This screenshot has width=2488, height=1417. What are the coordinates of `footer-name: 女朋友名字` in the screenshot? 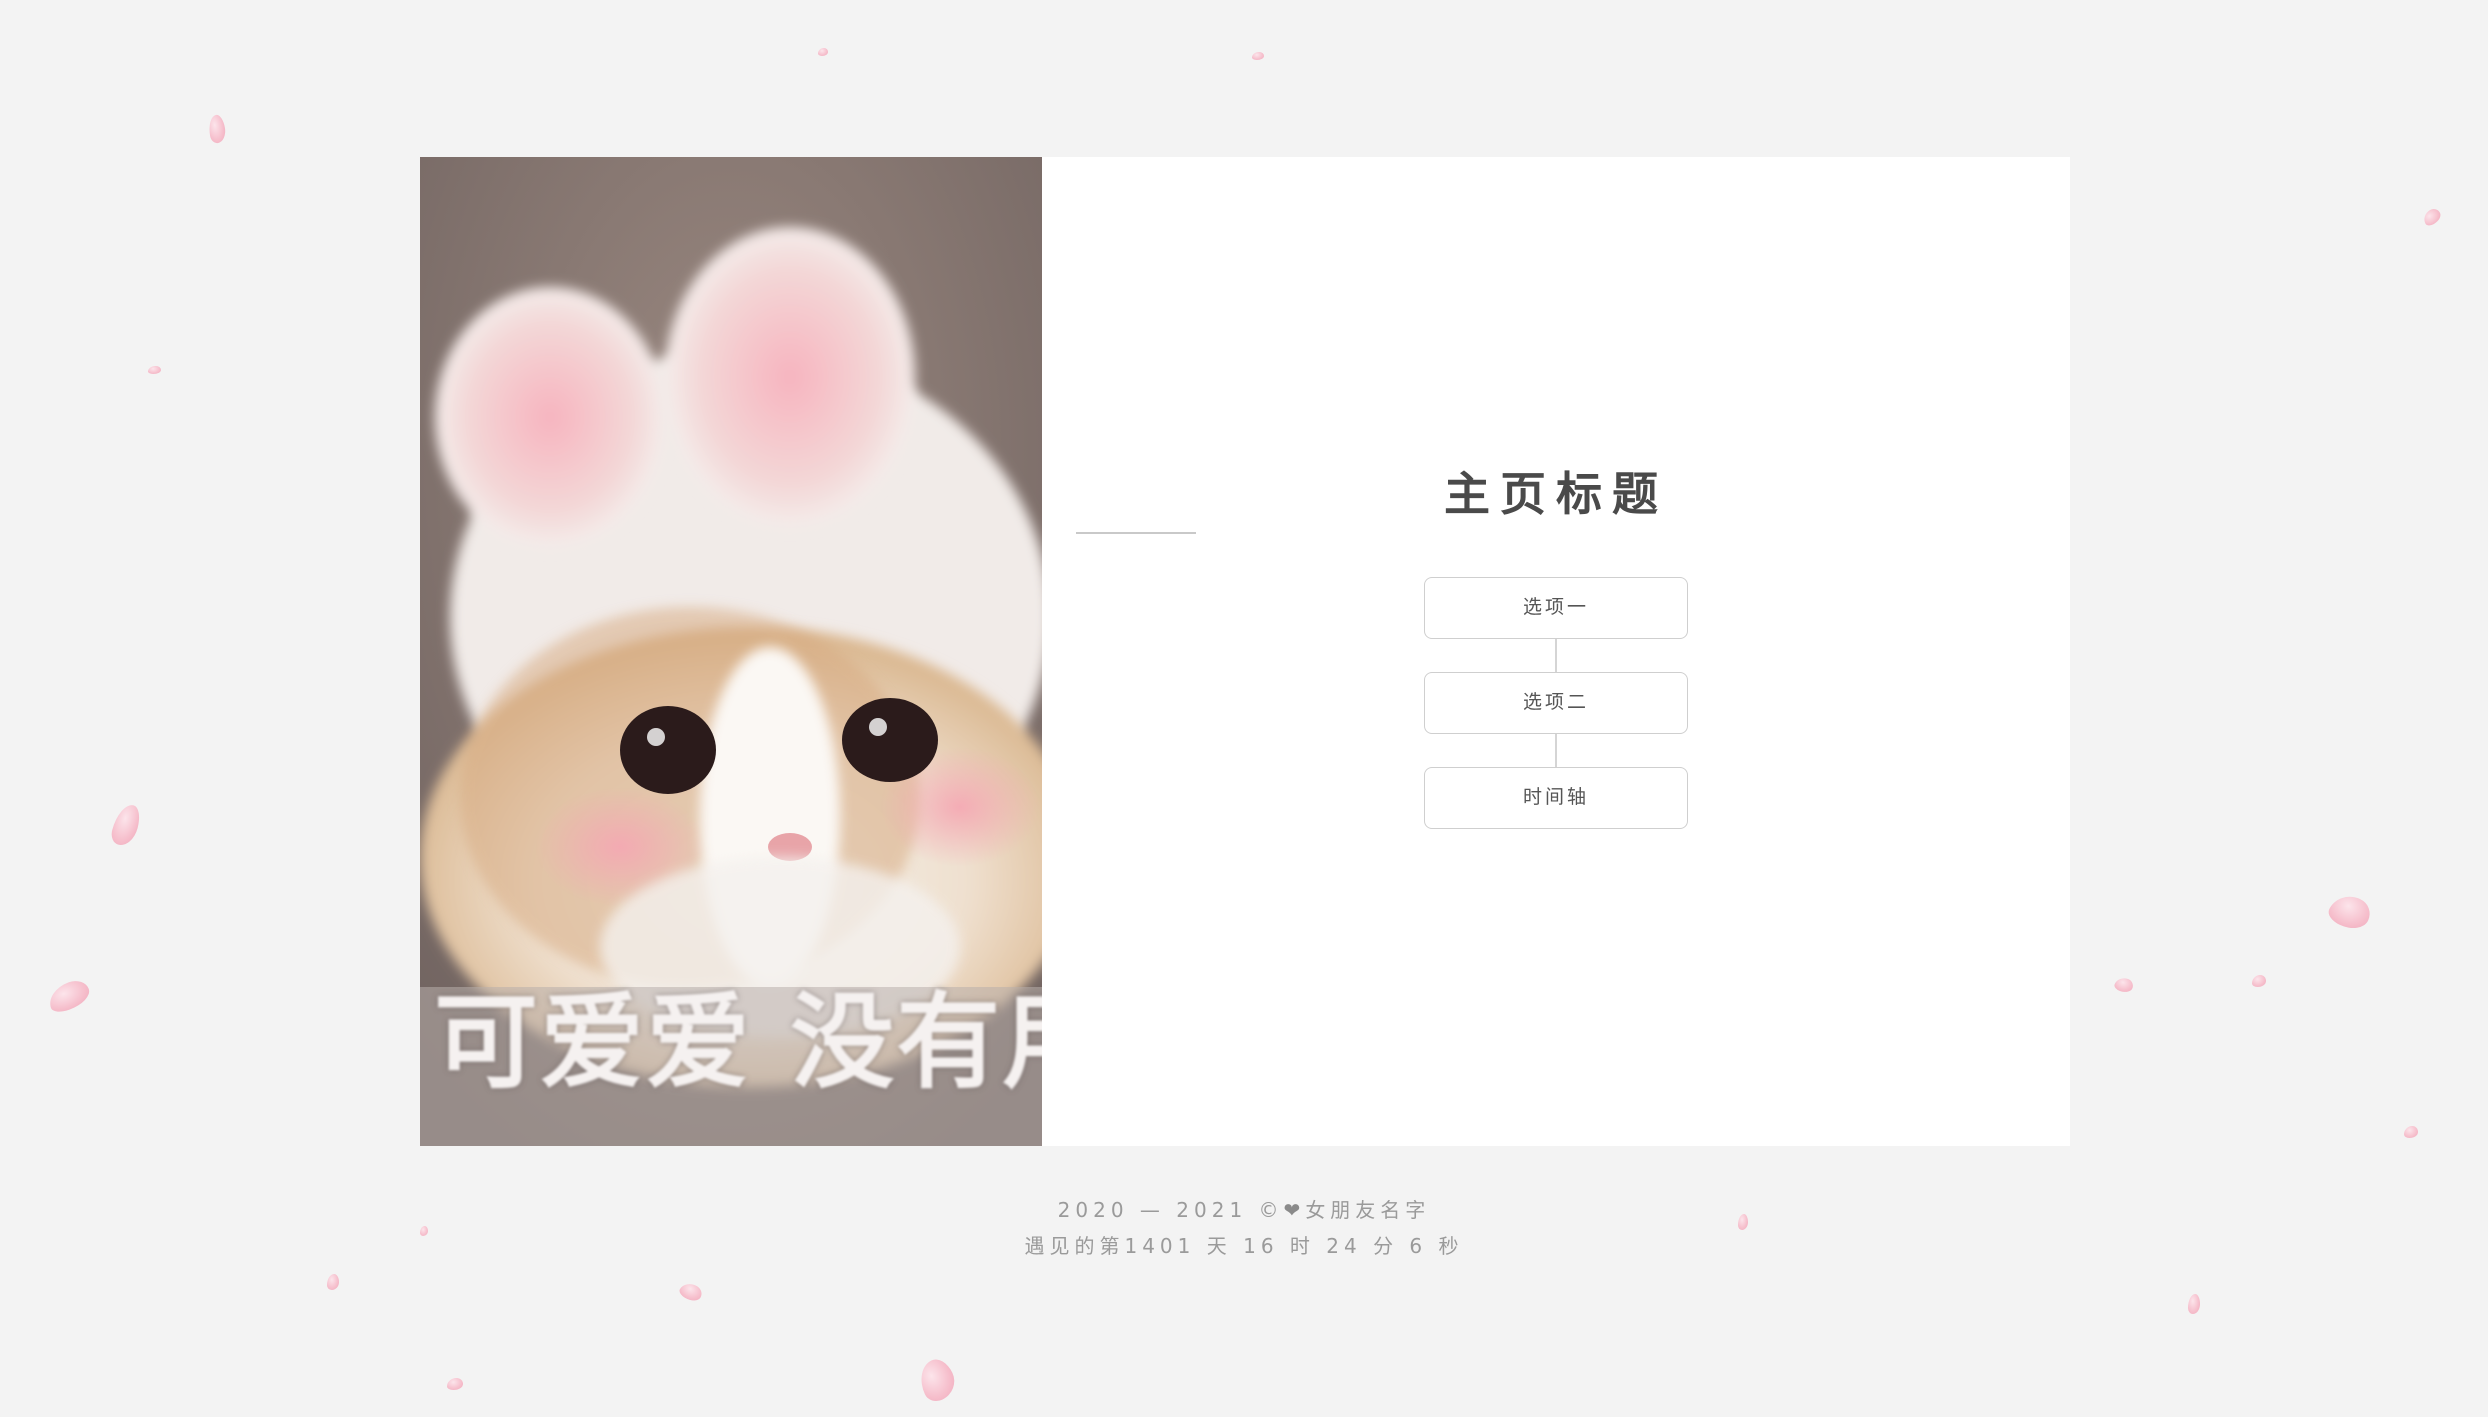 It's located at (1368, 1210).